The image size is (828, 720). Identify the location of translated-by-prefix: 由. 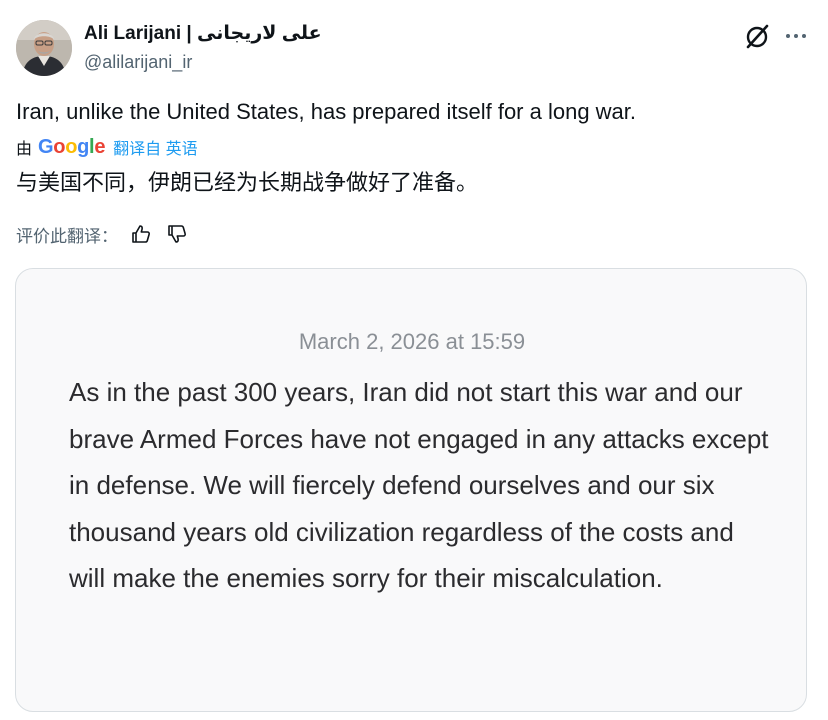
(24, 149).